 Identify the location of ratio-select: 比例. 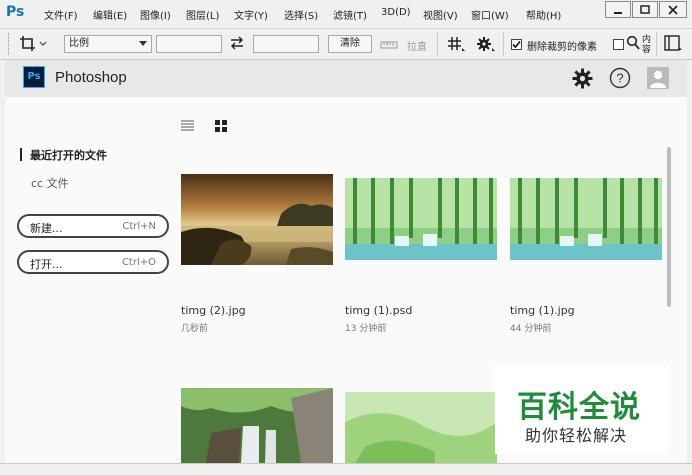
(108, 44).